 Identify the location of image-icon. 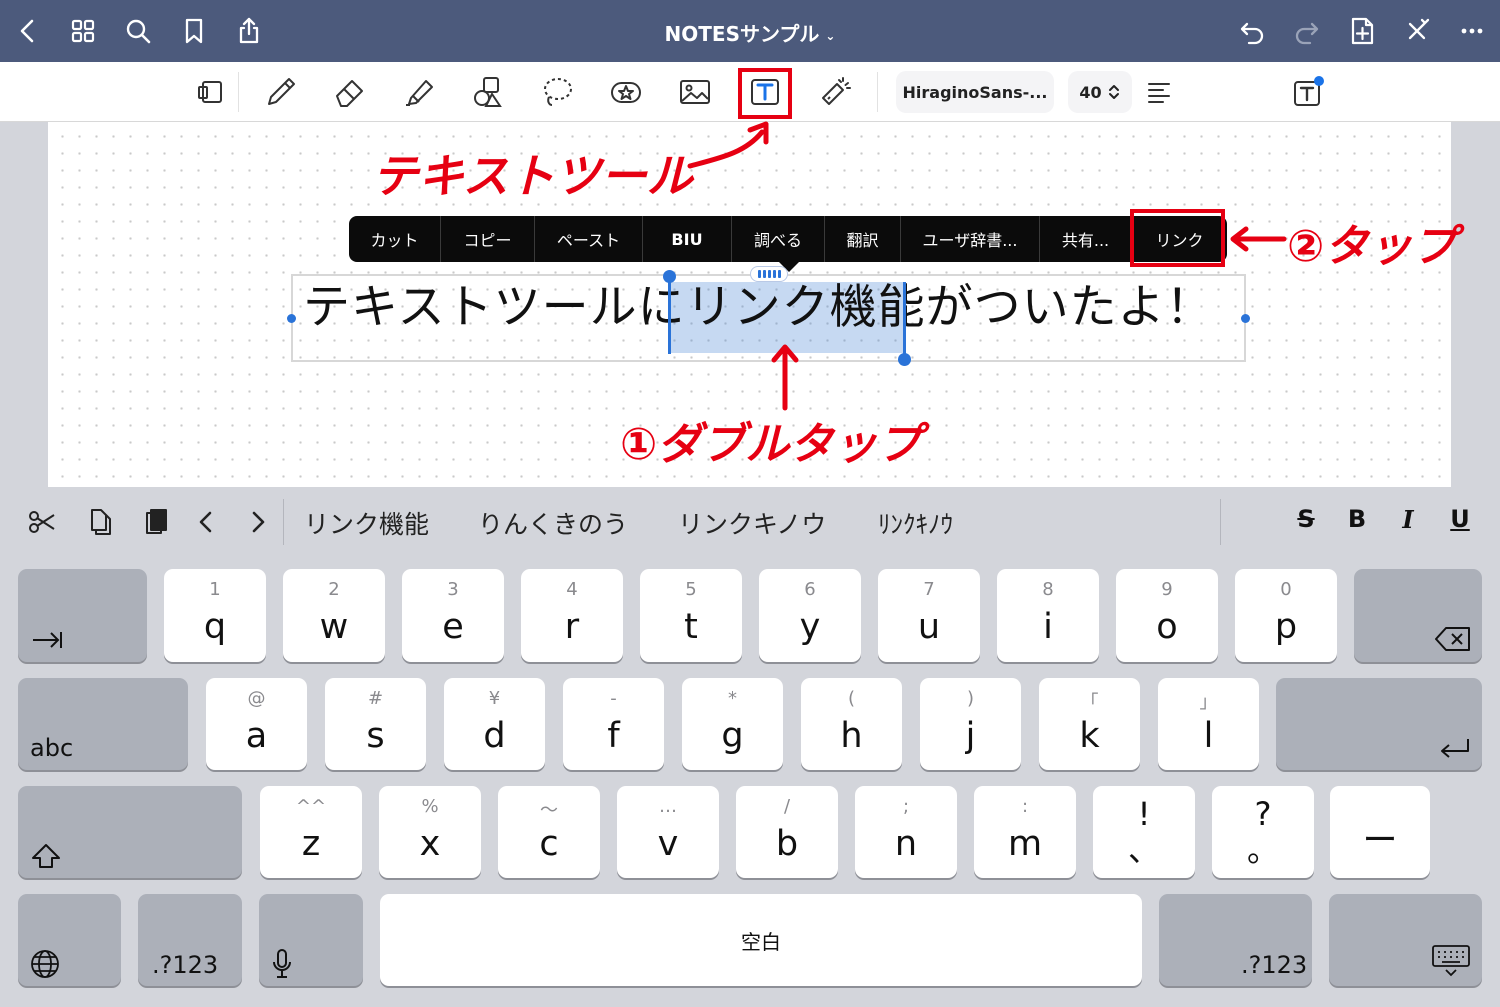
(695, 92).